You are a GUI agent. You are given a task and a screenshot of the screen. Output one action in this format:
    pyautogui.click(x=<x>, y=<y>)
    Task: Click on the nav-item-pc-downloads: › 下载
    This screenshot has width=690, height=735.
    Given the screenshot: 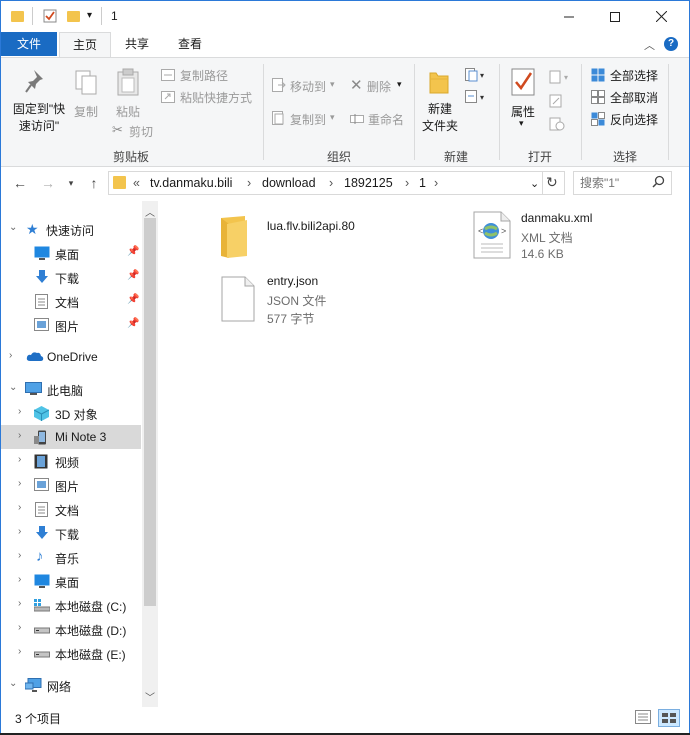 What is the action you would take?
    pyautogui.click(x=71, y=533)
    